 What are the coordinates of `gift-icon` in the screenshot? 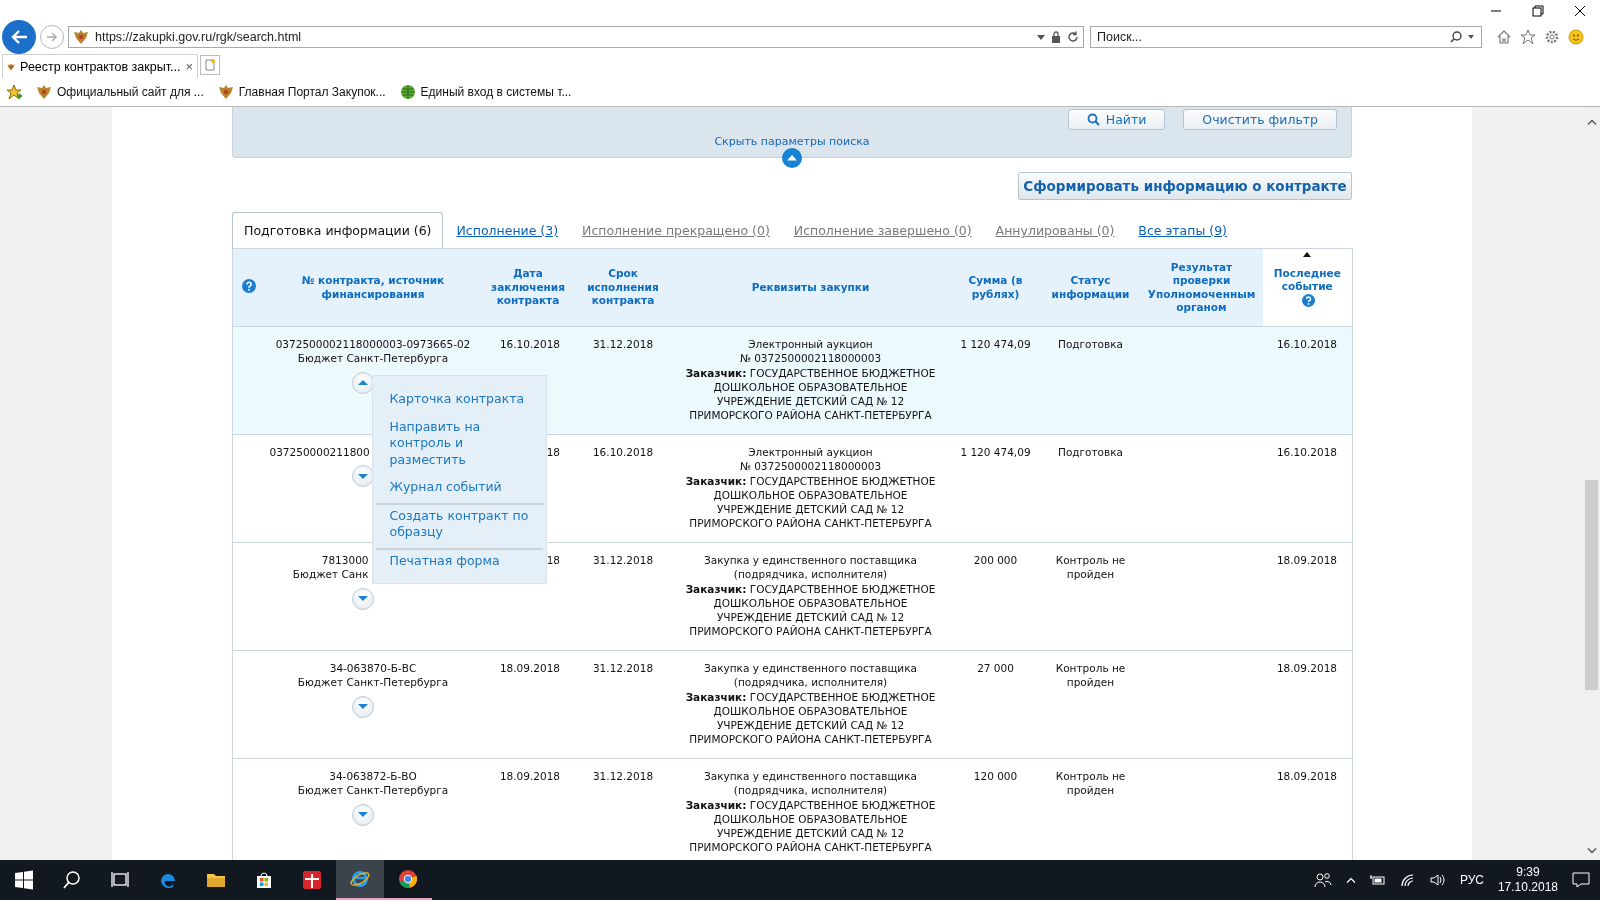 It's located at (312, 880).